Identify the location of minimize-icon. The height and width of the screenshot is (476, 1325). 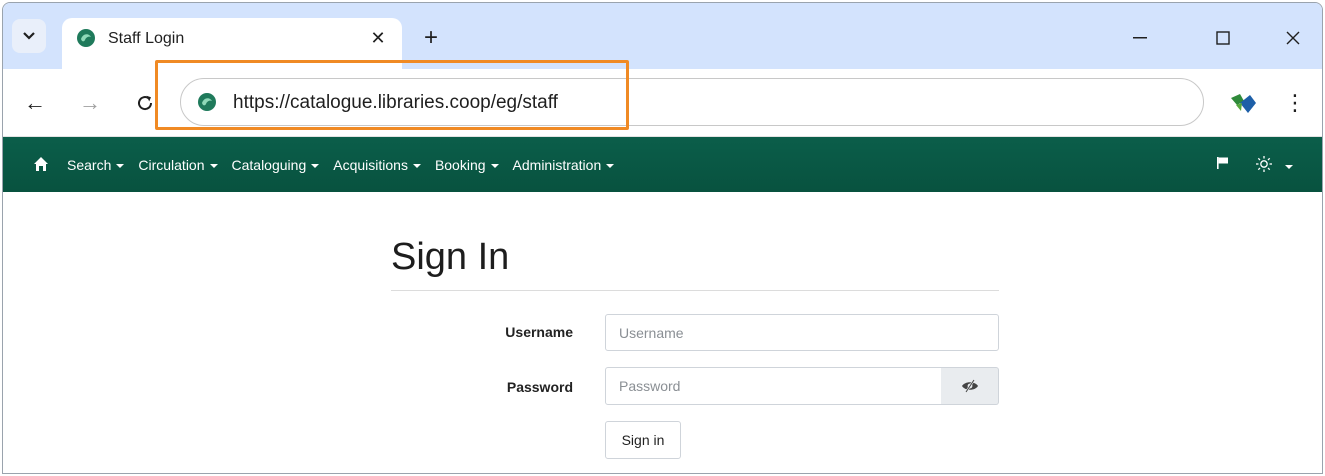
(1140, 38).